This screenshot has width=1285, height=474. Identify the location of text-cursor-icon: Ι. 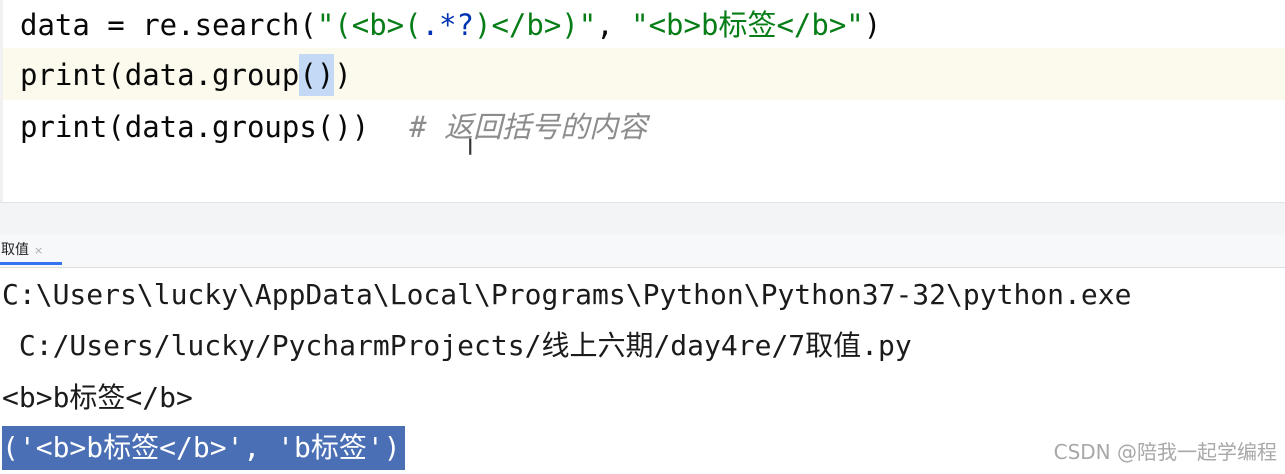
(470, 148).